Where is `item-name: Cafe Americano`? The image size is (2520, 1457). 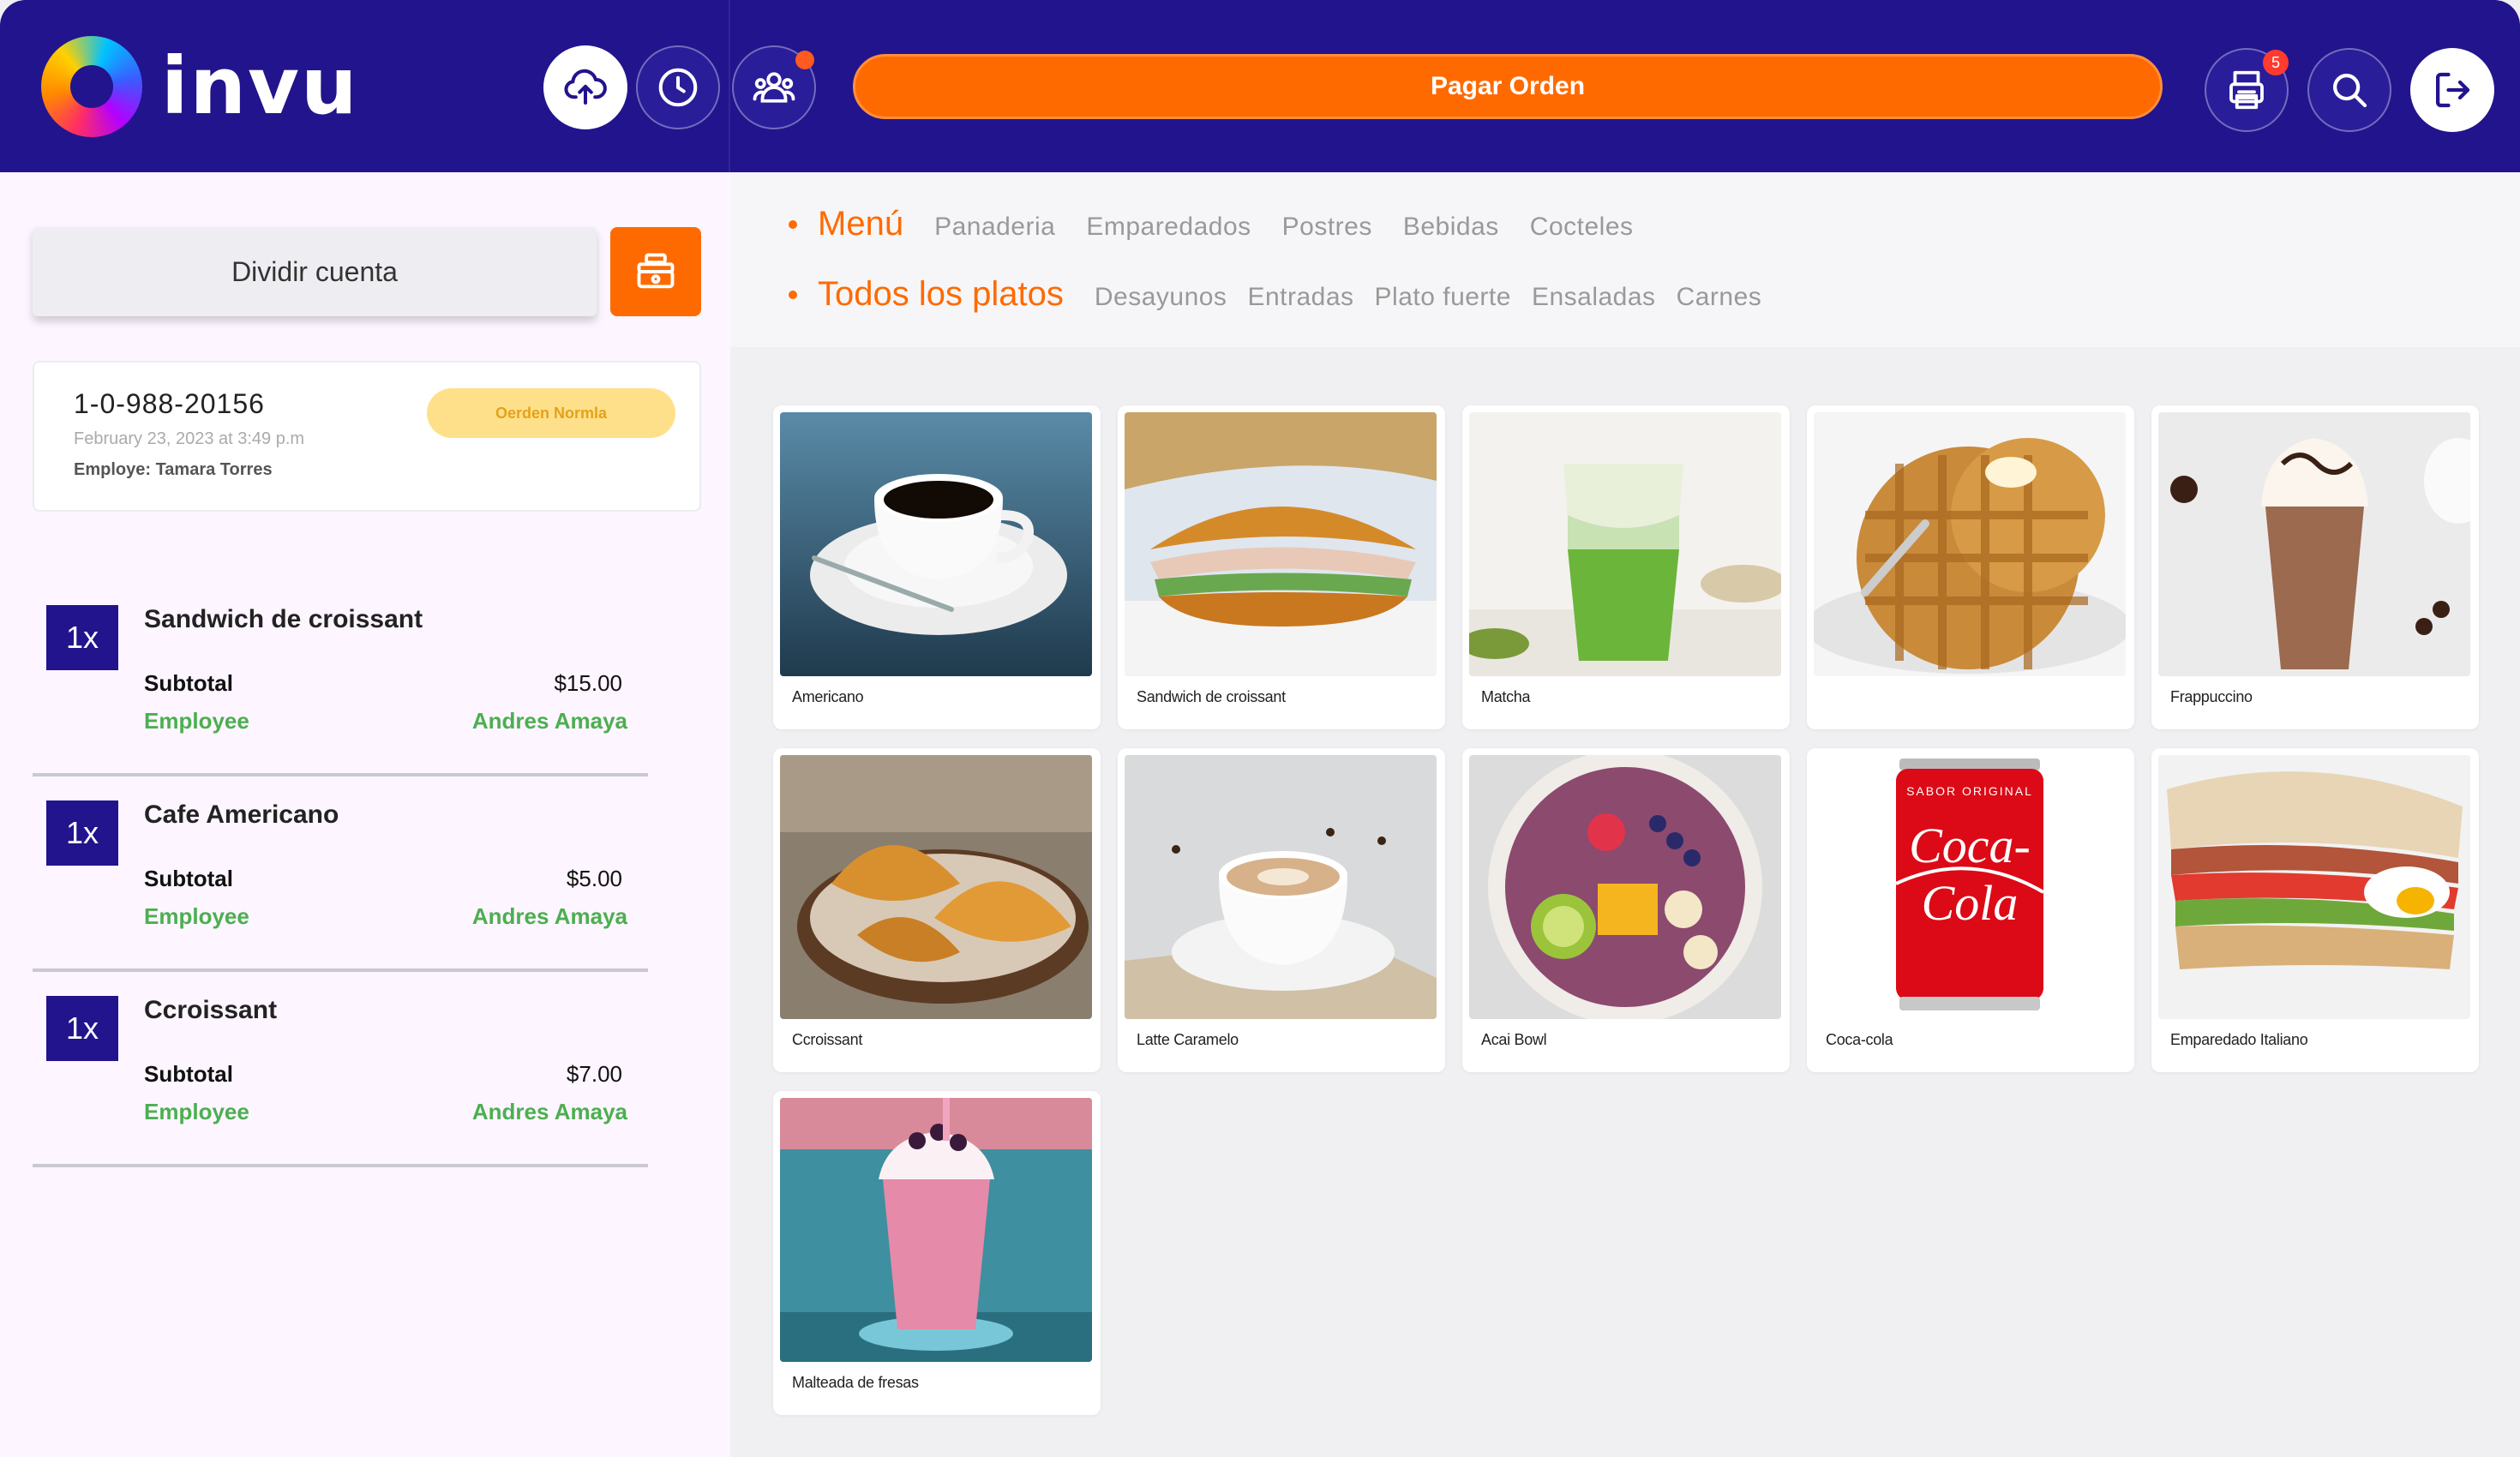
item-name: Cafe Americano is located at coordinates (241, 814).